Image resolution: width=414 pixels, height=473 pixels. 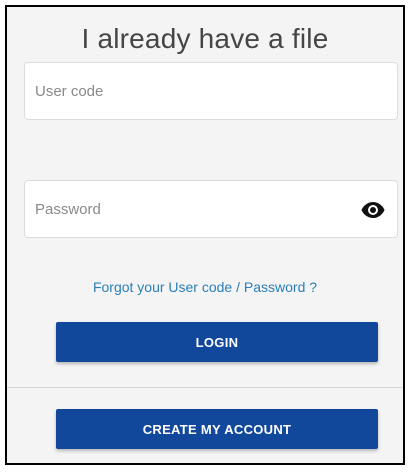 What do you see at coordinates (205, 387) in the screenshot?
I see `divider` at bounding box center [205, 387].